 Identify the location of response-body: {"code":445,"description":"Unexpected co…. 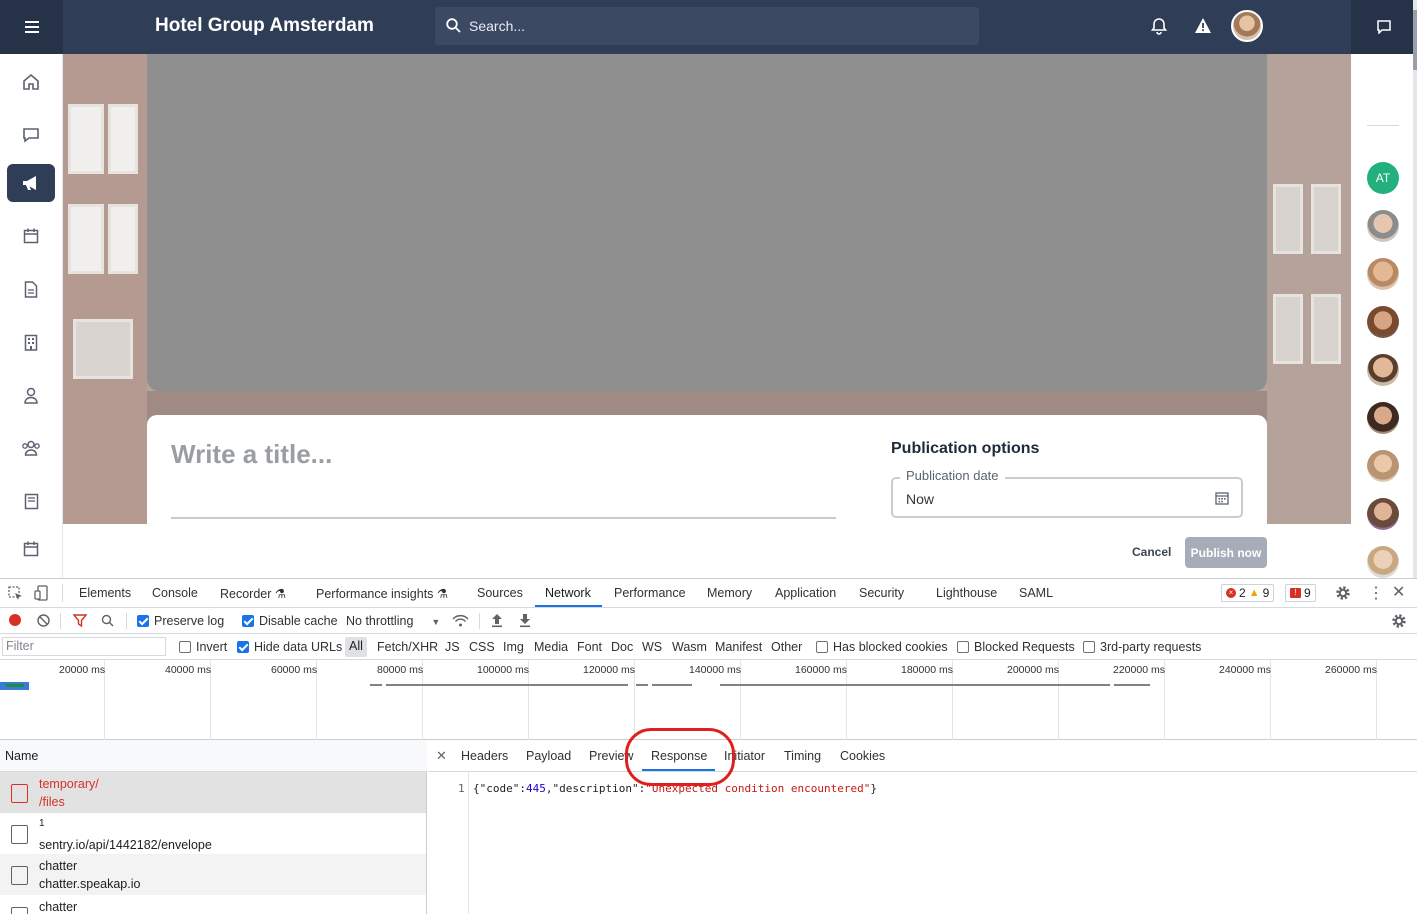
(675, 788).